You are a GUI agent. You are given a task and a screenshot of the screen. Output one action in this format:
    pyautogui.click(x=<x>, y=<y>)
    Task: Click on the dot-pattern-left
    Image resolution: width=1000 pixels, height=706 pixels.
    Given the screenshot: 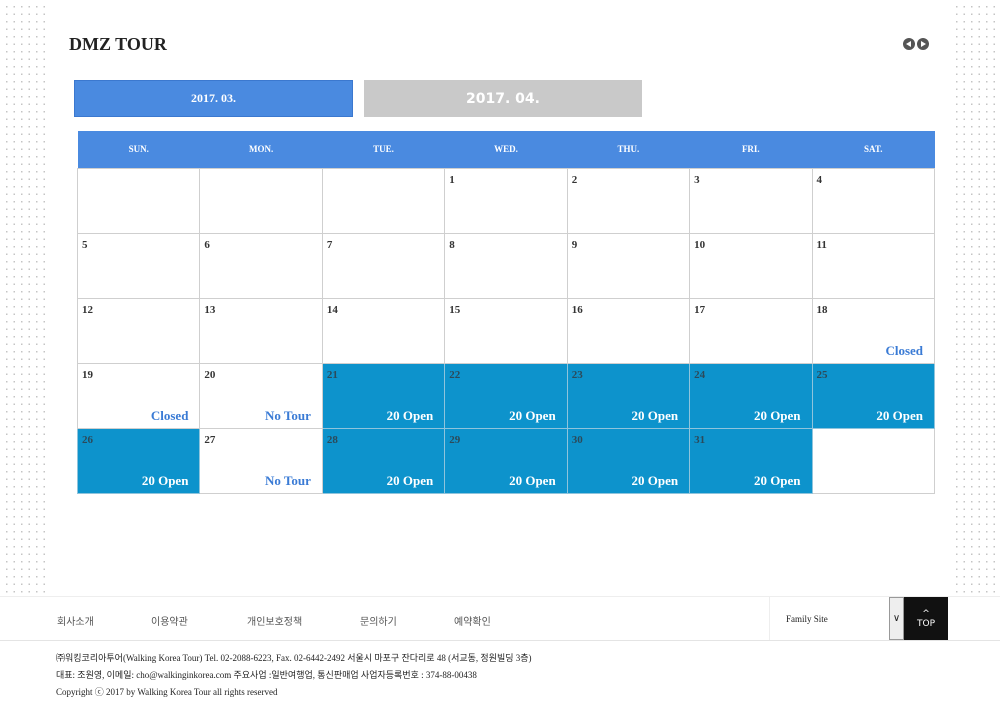 What is the action you would take?
    pyautogui.click(x=25, y=298)
    